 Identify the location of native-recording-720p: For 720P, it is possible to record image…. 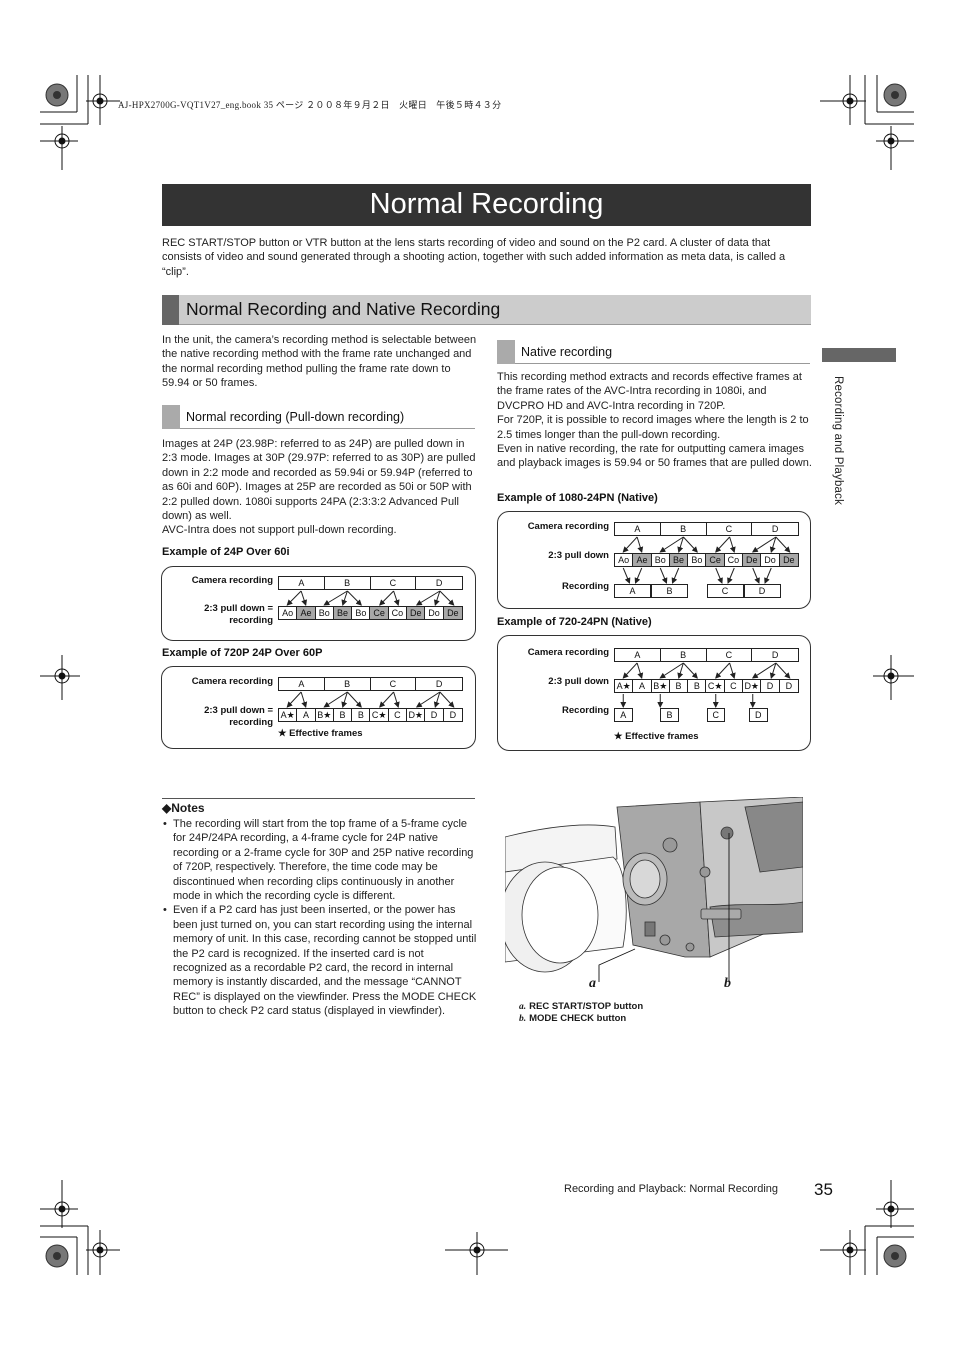
(653, 427).